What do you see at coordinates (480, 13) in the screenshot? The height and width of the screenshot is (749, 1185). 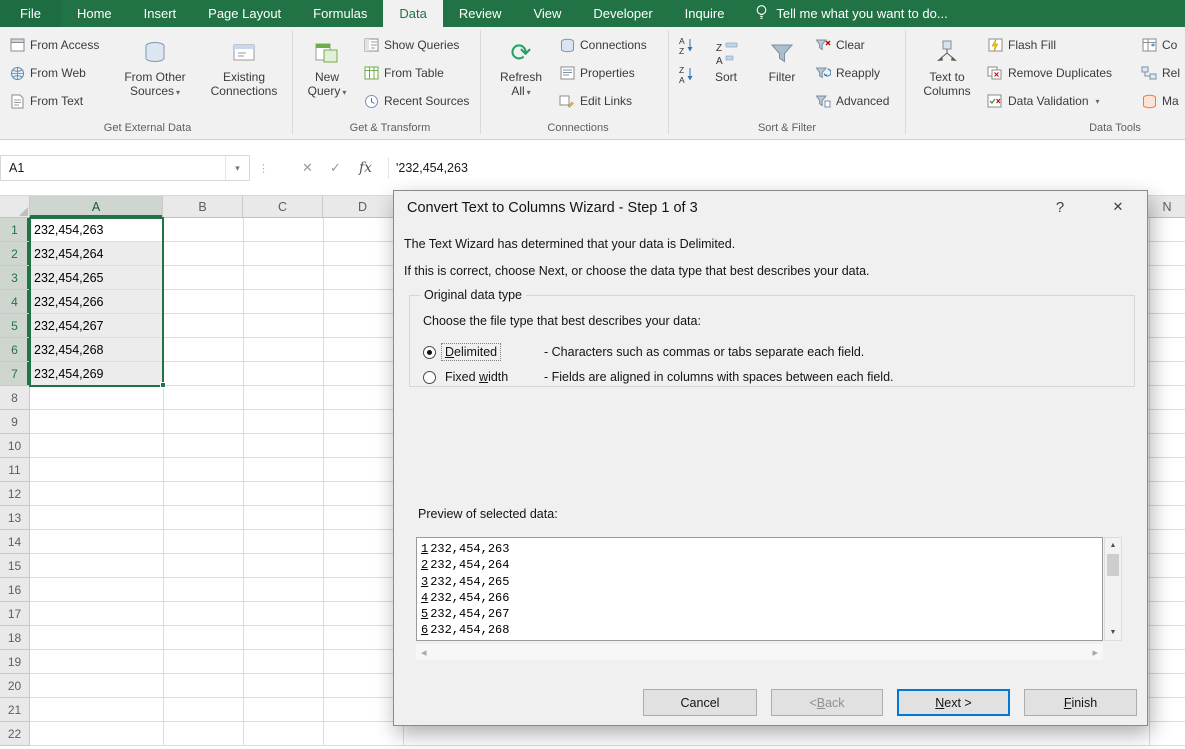 I see `tab-review: Review` at bounding box center [480, 13].